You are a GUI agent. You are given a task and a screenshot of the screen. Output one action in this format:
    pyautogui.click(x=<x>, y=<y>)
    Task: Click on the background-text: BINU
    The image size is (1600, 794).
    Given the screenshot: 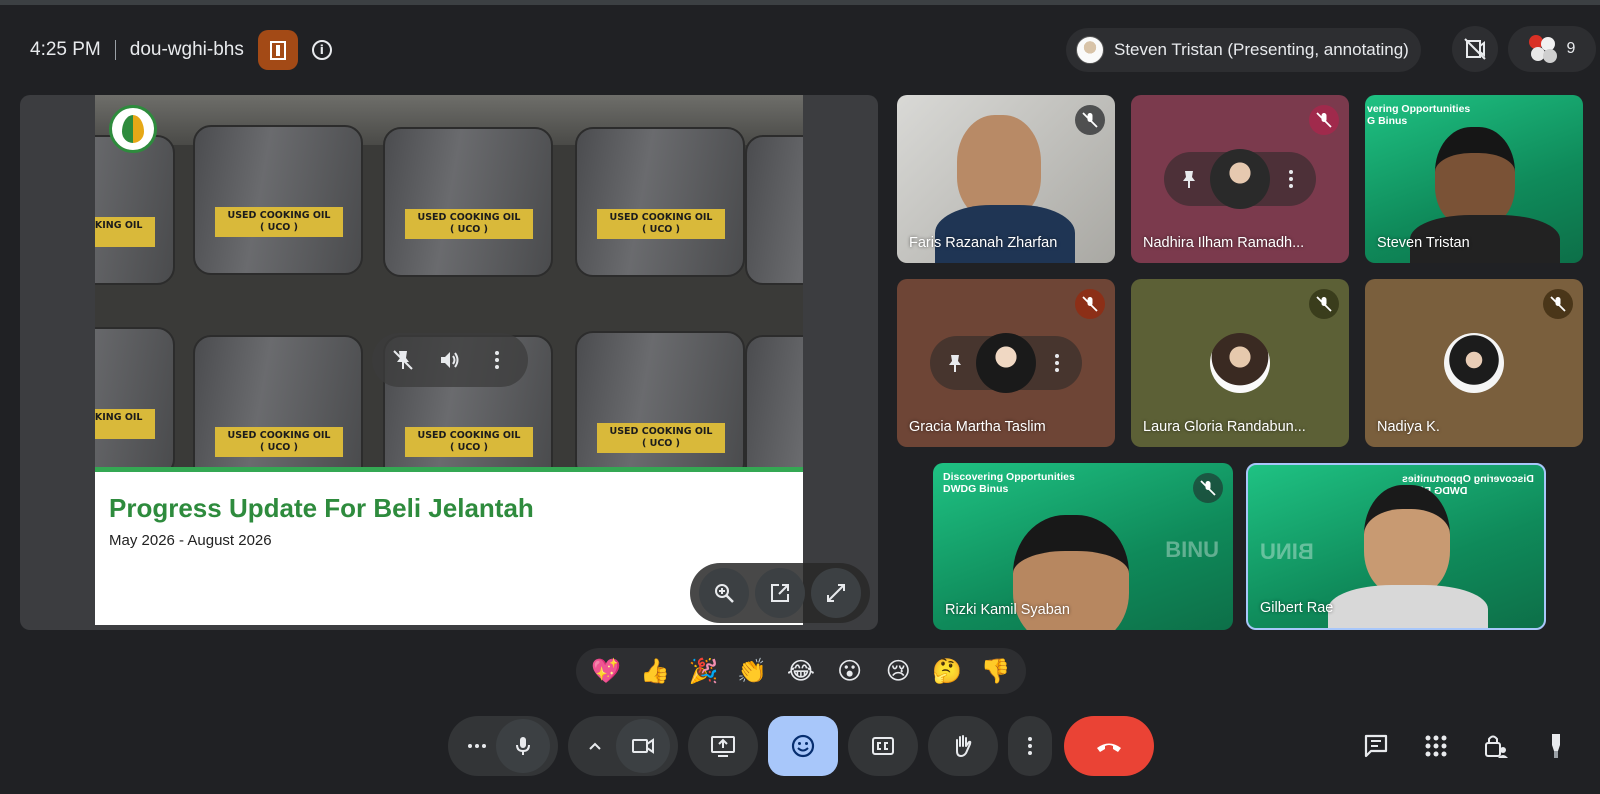 What is the action you would take?
    pyautogui.click(x=1192, y=549)
    